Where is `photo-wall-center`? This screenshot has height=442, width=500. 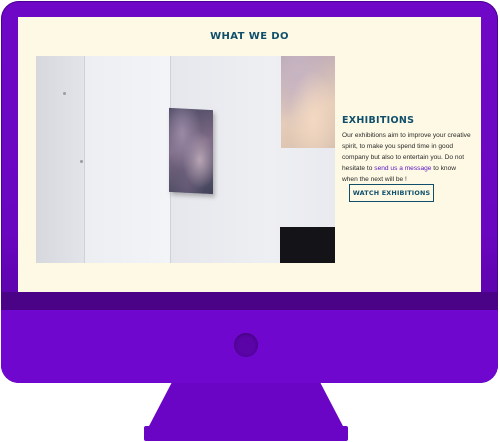 photo-wall-center is located at coordinates (127, 159).